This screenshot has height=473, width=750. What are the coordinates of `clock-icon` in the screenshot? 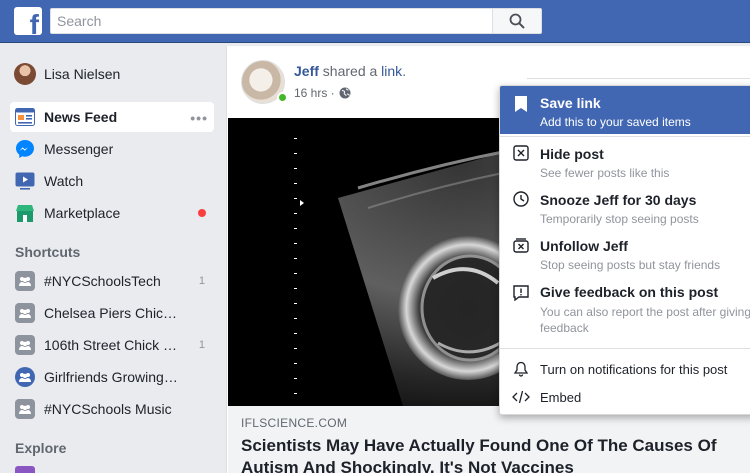 It's located at (521, 199).